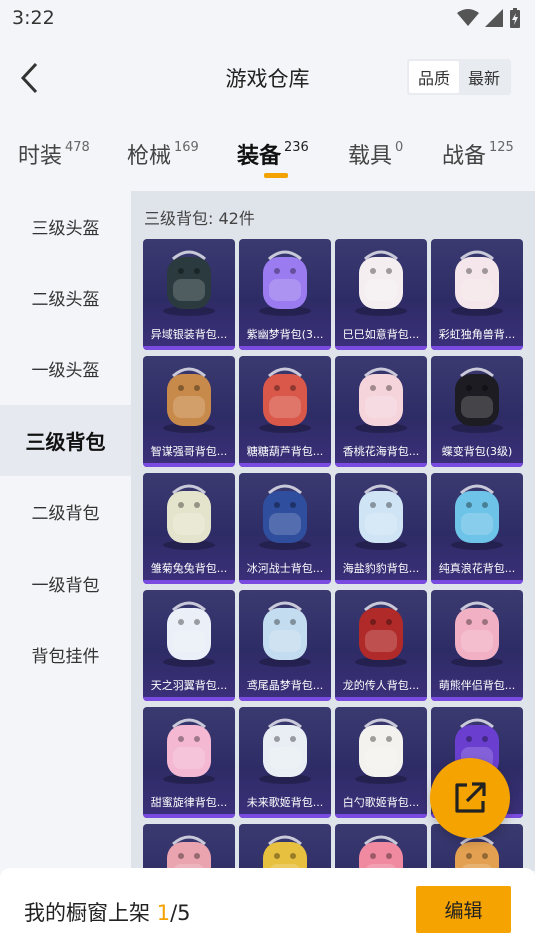 This screenshot has width=535, height=951. I want to click on tab-label: 枪械, so click(149, 156).